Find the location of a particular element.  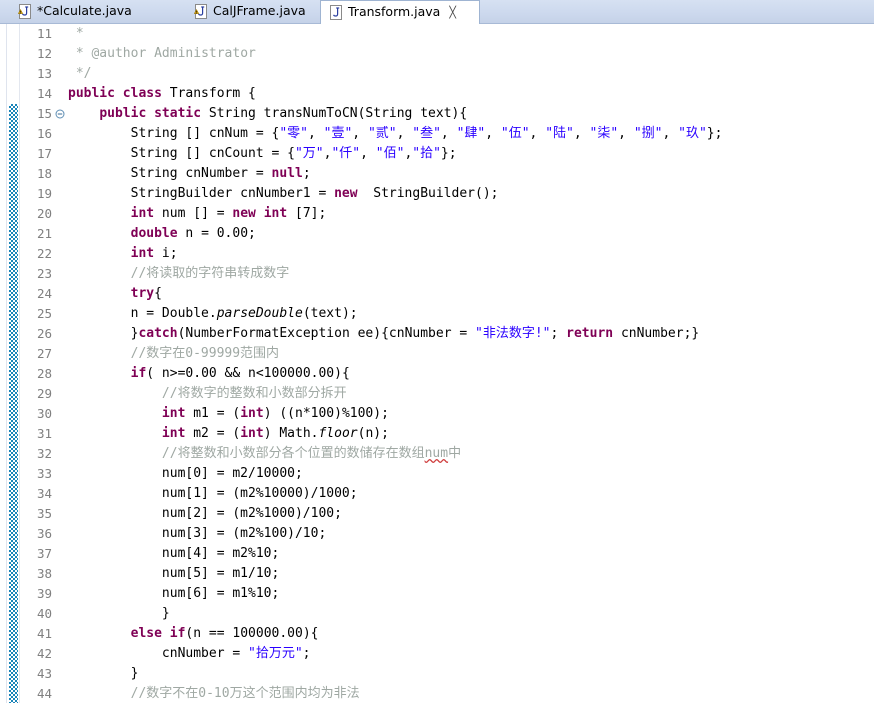

line-number-text: 42 is located at coordinates (44, 653).